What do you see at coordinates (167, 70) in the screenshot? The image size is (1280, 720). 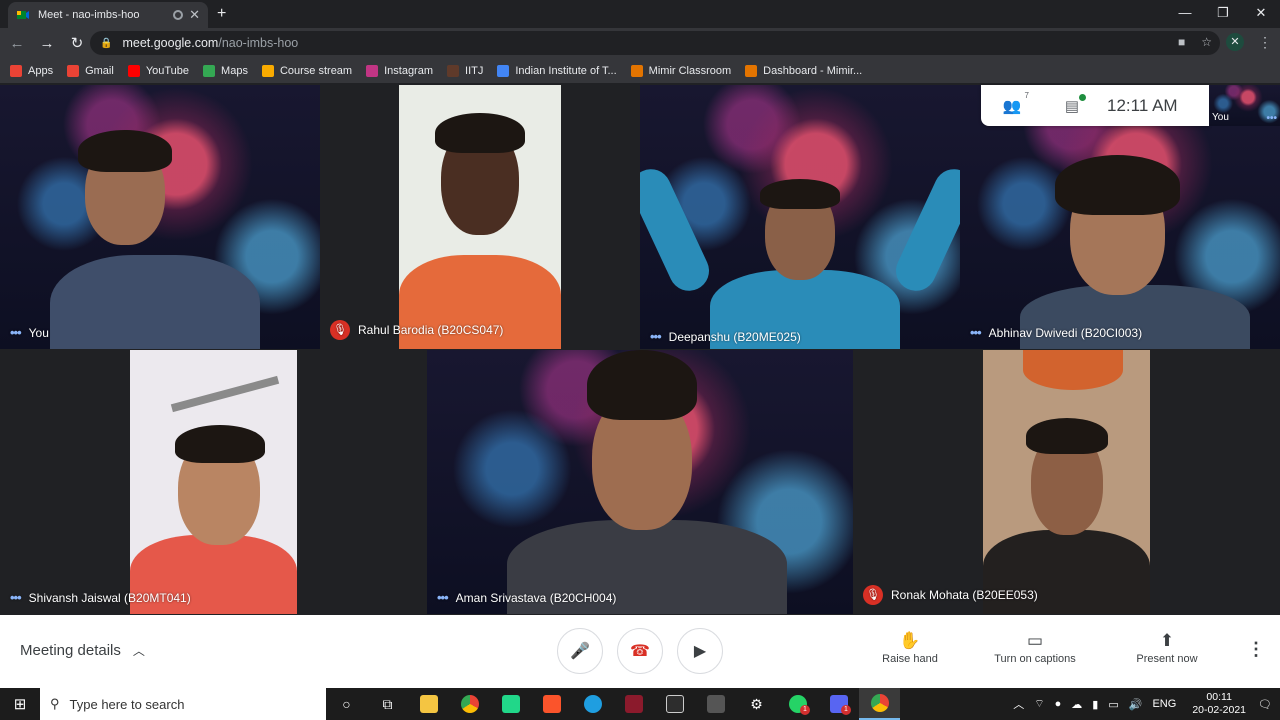 I see `bookmark-label: YouTube` at bounding box center [167, 70].